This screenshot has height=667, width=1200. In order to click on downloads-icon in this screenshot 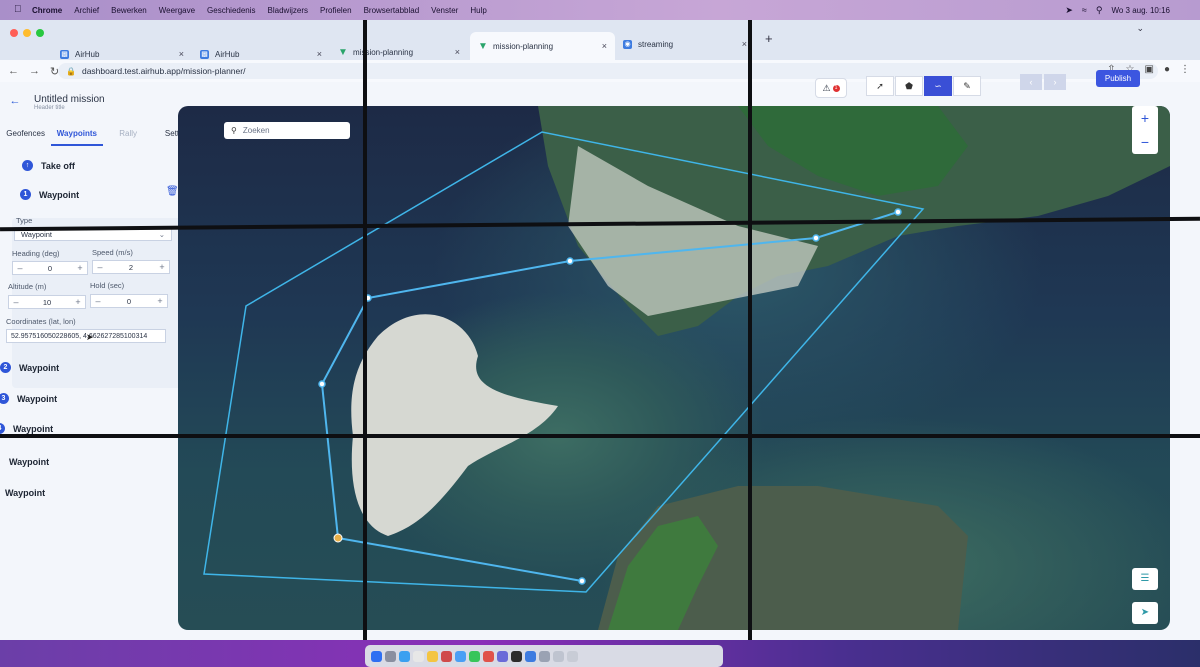, I will do `click(558, 656)`.